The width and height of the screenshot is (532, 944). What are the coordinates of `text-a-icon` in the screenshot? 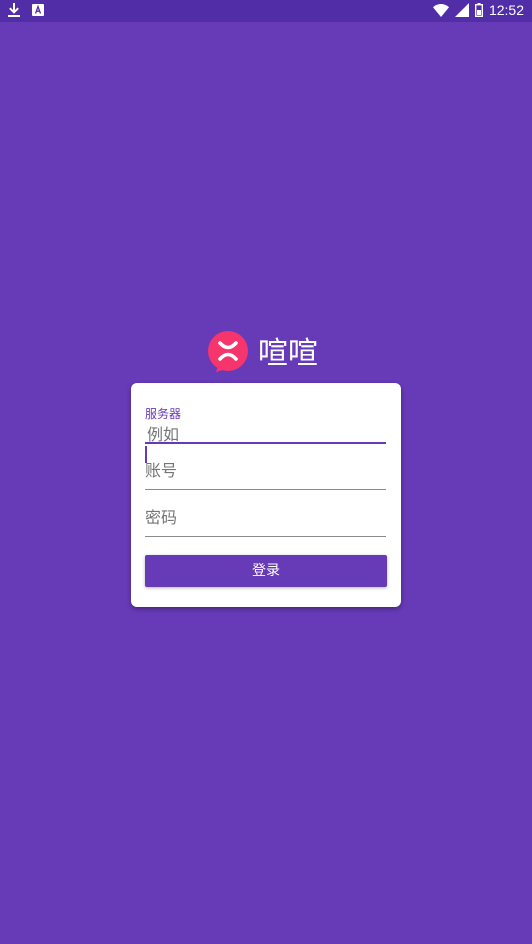 It's located at (38, 10).